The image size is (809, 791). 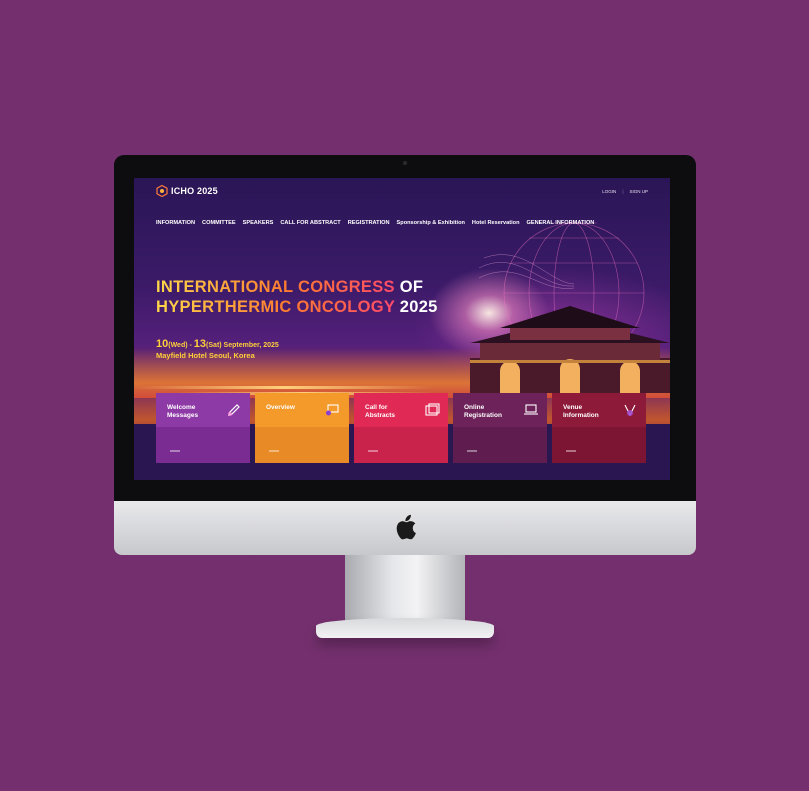 What do you see at coordinates (405, 628) in the screenshot?
I see `monitor-base` at bounding box center [405, 628].